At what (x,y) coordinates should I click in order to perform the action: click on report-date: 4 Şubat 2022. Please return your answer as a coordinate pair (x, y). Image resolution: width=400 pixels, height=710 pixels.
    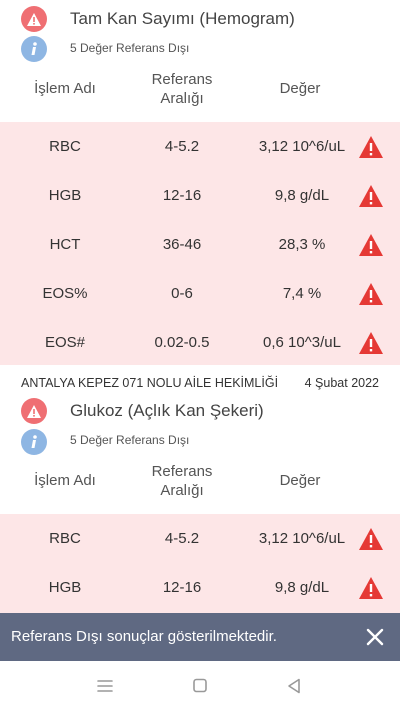
    Looking at the image, I should click on (341, 383).